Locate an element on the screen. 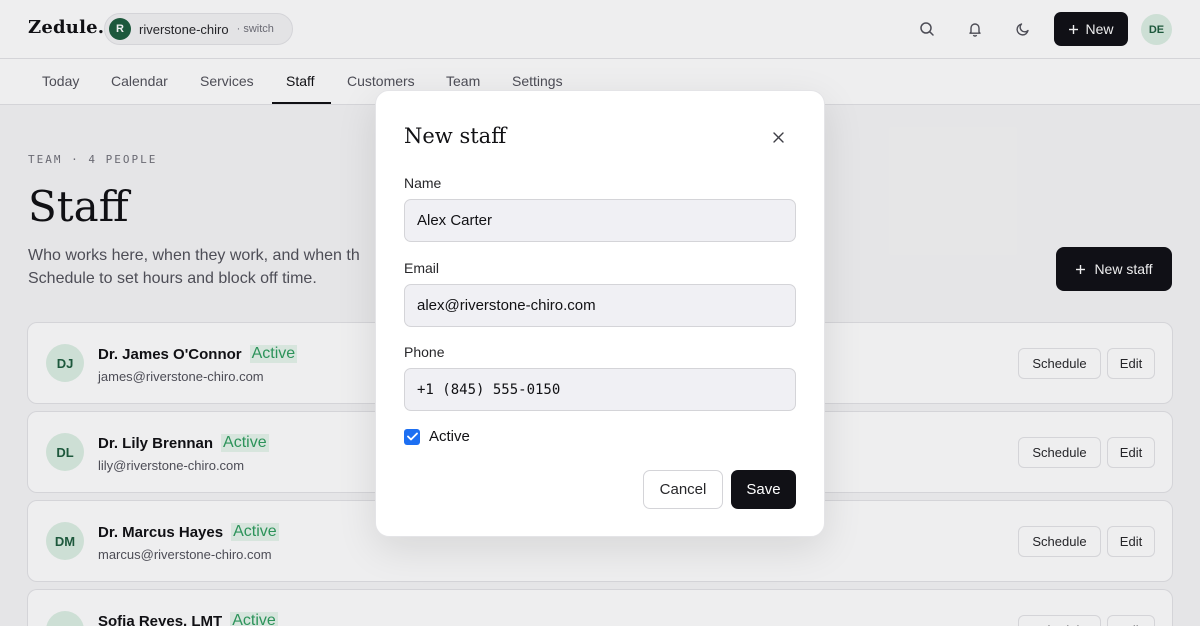 This screenshot has height=626, width=1200. phone-label: Phone is located at coordinates (424, 352).